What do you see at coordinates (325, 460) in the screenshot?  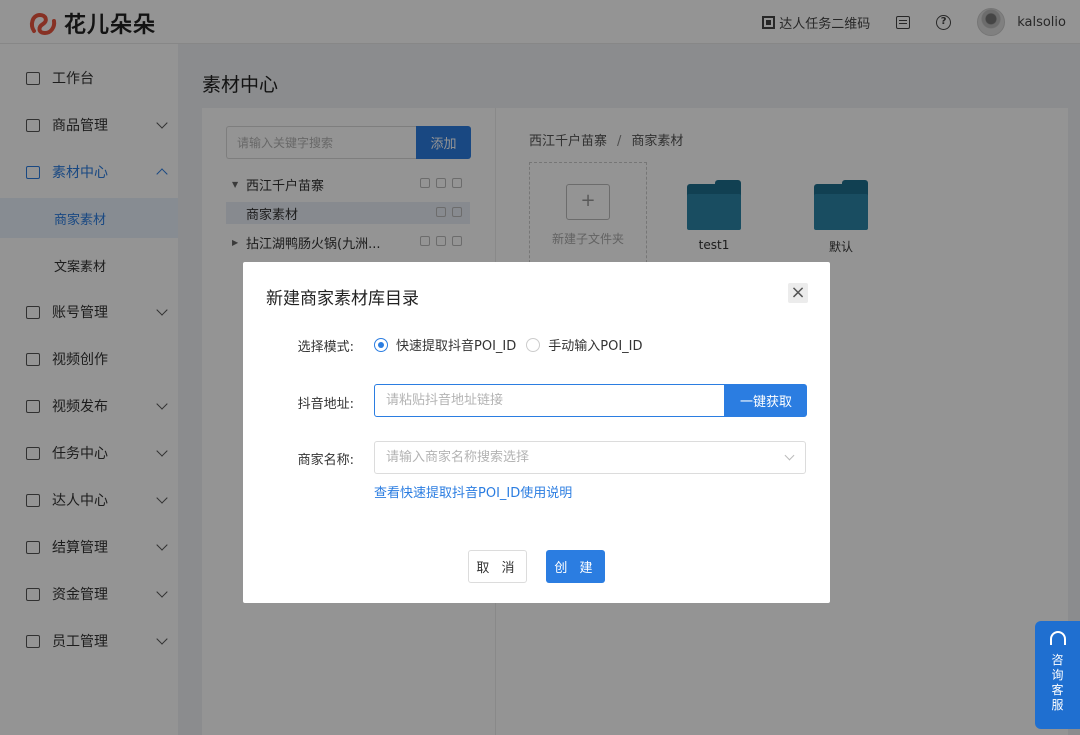 I see `merchant-label: 商家名称:` at bounding box center [325, 460].